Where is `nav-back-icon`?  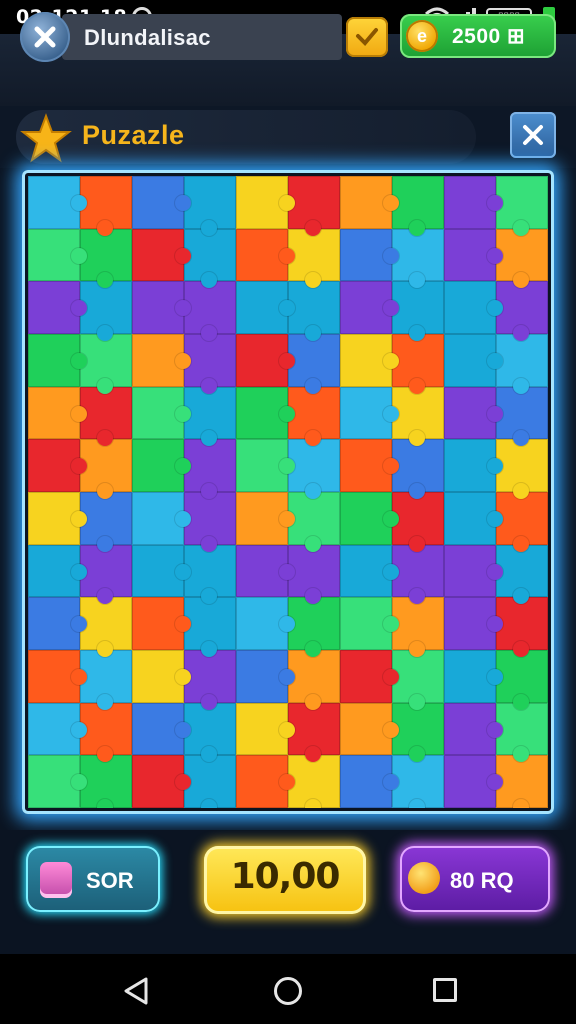
nav-back-icon is located at coordinates (136, 991).